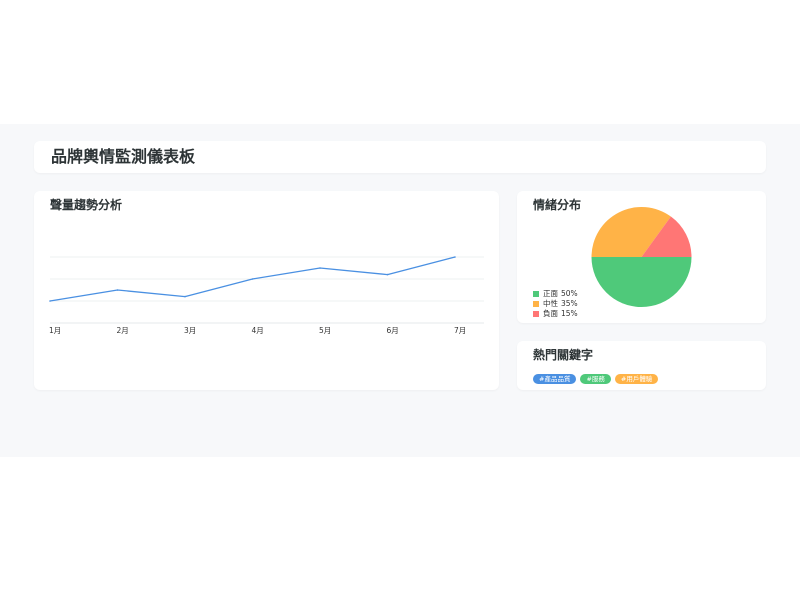  What do you see at coordinates (460, 330) in the screenshot?
I see `x-tick-label: 7月` at bounding box center [460, 330].